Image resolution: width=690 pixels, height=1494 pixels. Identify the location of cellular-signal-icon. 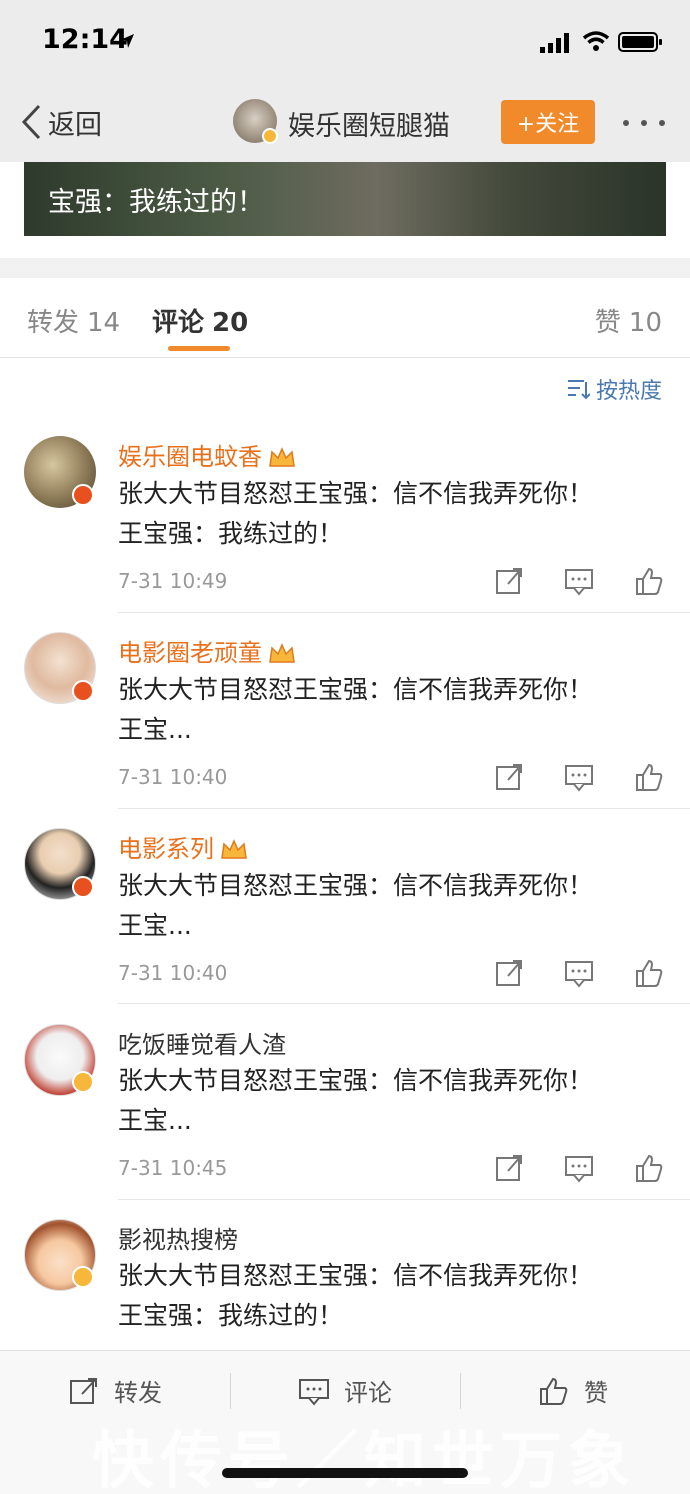
(554, 43).